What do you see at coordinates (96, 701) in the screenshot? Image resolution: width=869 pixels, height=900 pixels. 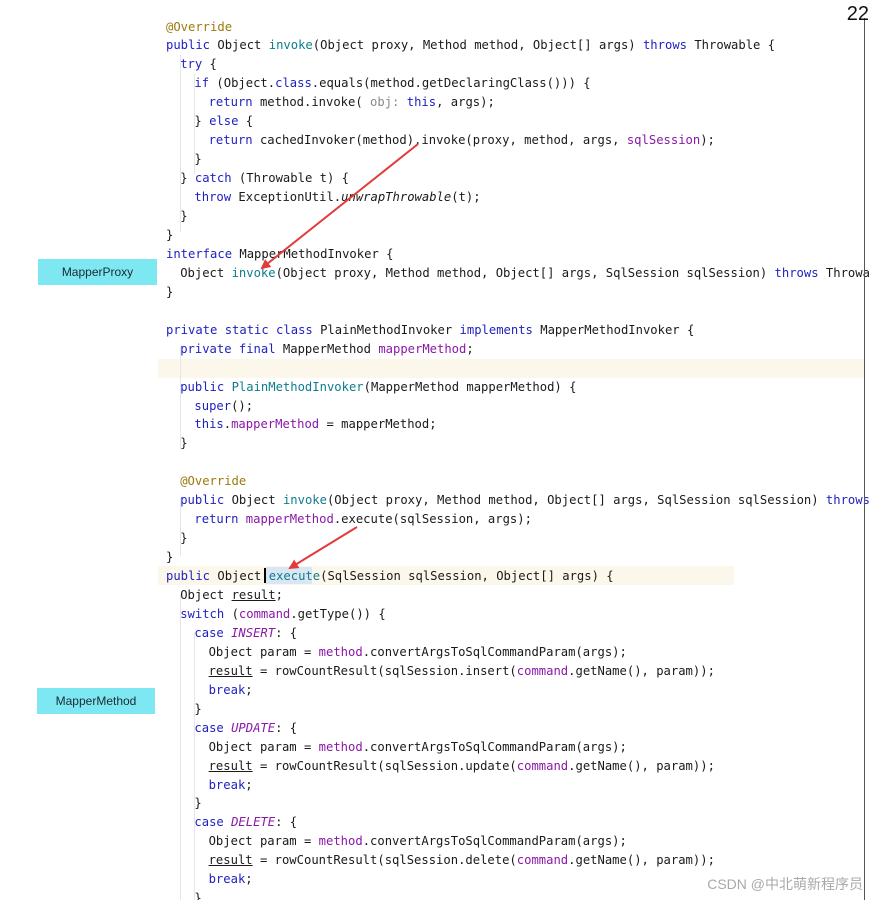 I see `side-label-mappermethod: MapperMethod` at bounding box center [96, 701].